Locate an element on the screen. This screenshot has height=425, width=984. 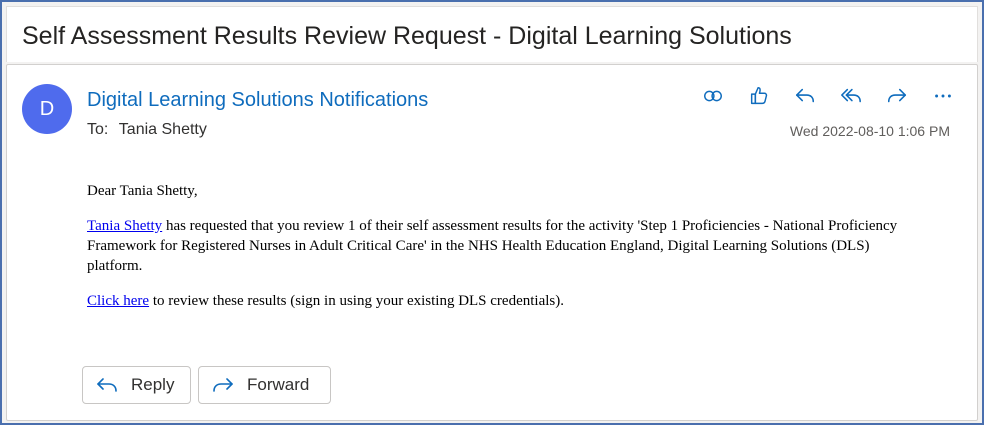
click-here-link: Click here is located at coordinates (118, 301).